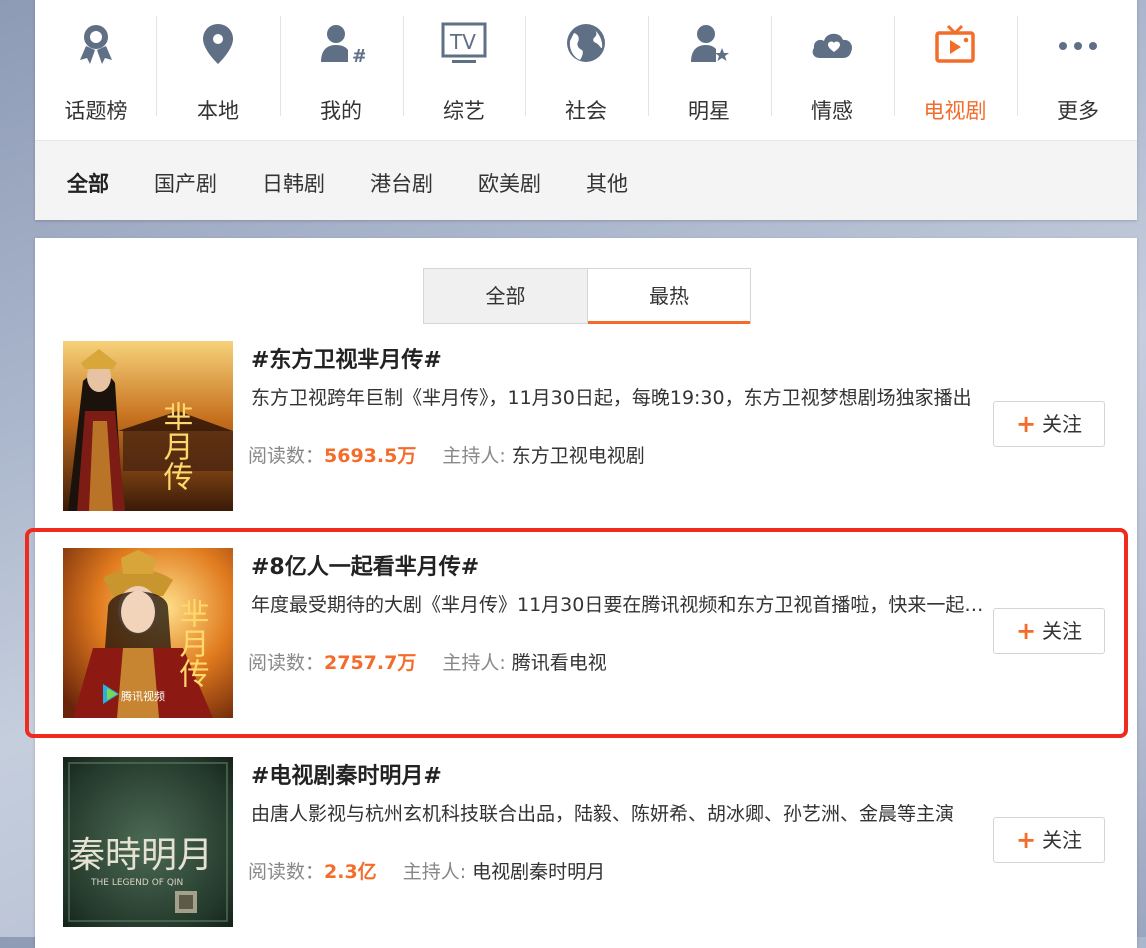 The image size is (1146, 948). What do you see at coordinates (185, 184) in the screenshot?
I see `sub-tab-domestic: 国产剧` at bounding box center [185, 184].